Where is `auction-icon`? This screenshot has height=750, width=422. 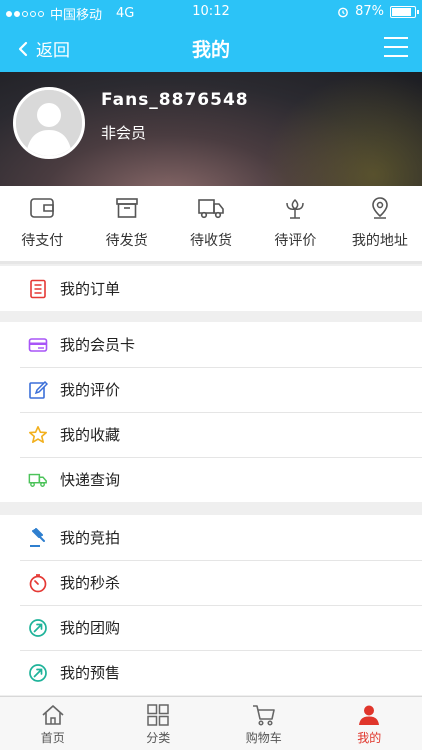 auction-icon is located at coordinates (38, 537).